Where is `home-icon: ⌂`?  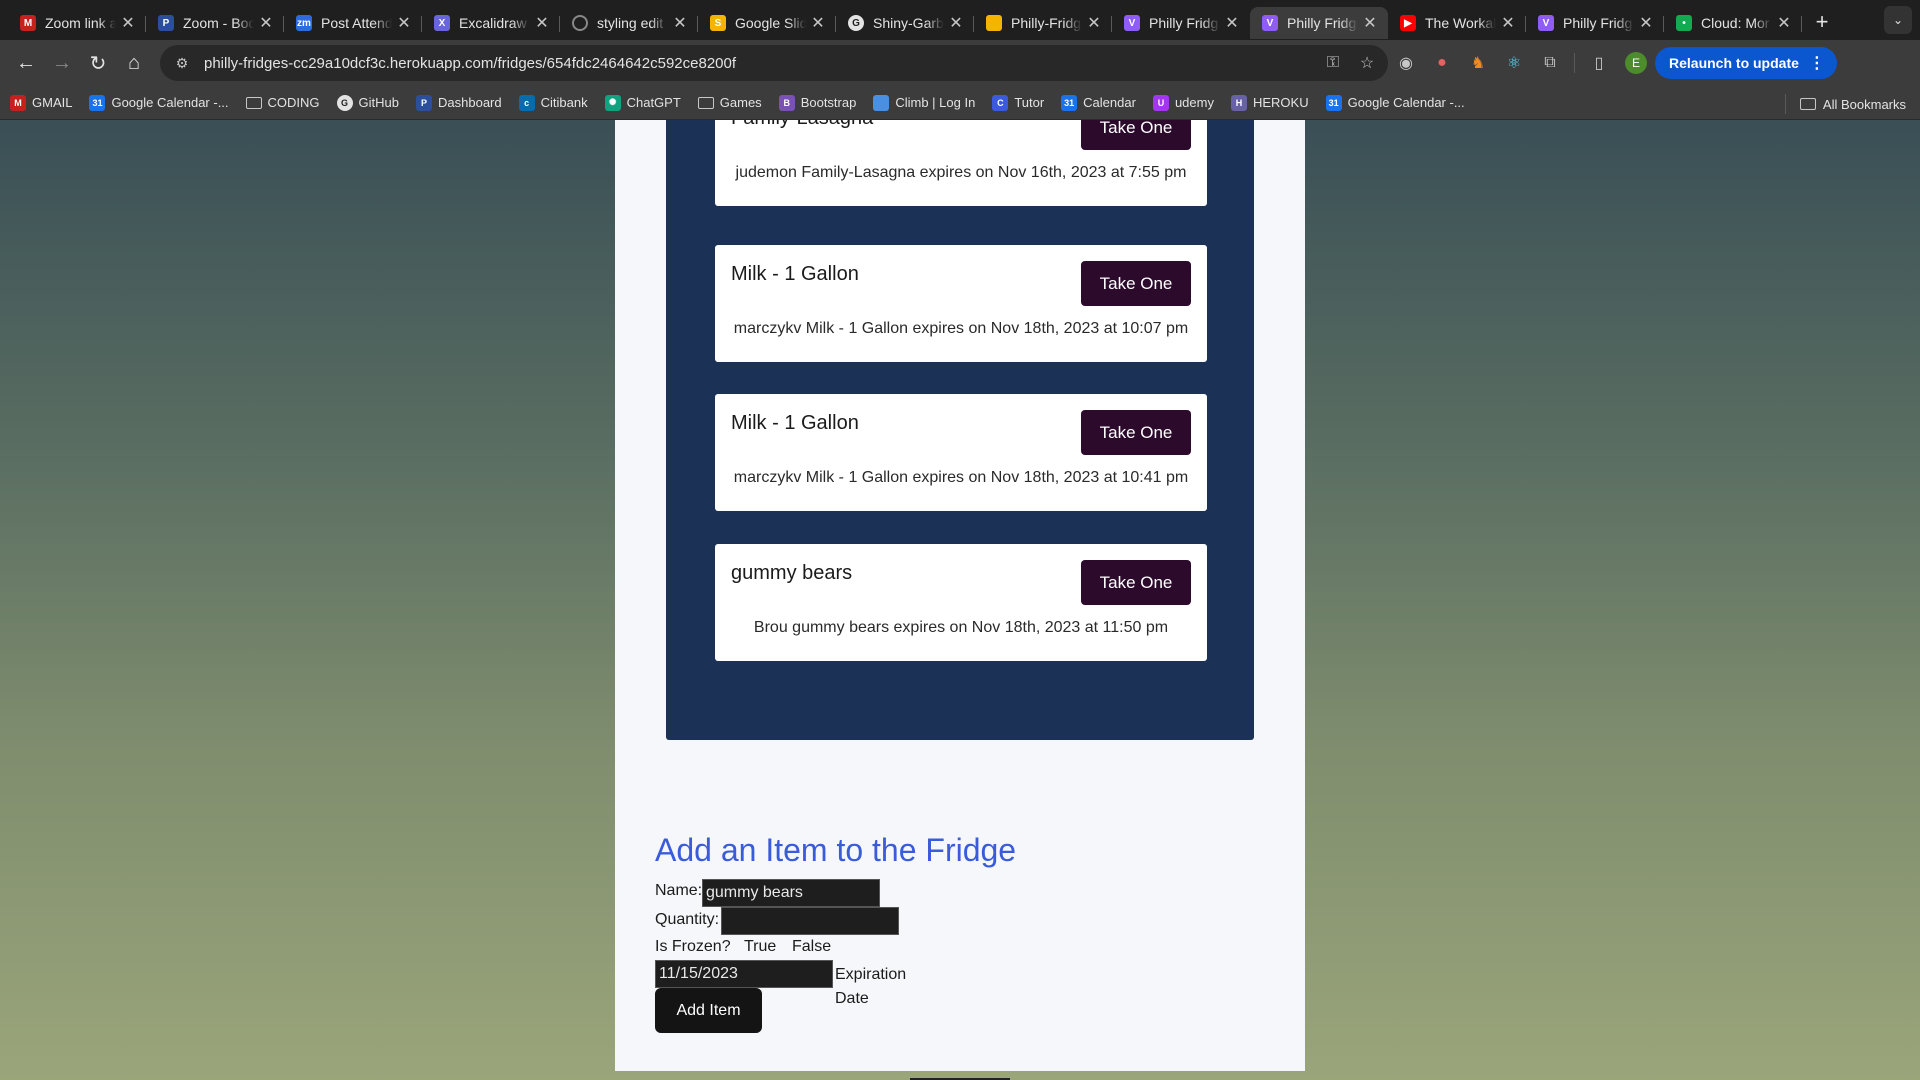
home-icon: ⌂ is located at coordinates (134, 63).